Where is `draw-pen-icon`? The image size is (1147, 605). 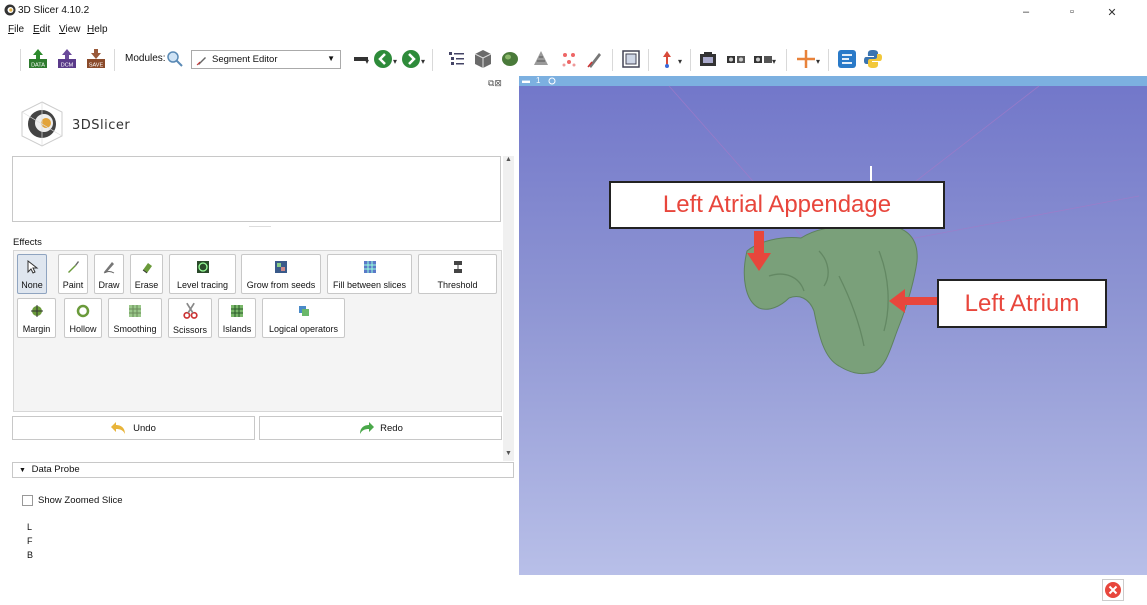
draw-pen-icon is located at coordinates (109, 268).